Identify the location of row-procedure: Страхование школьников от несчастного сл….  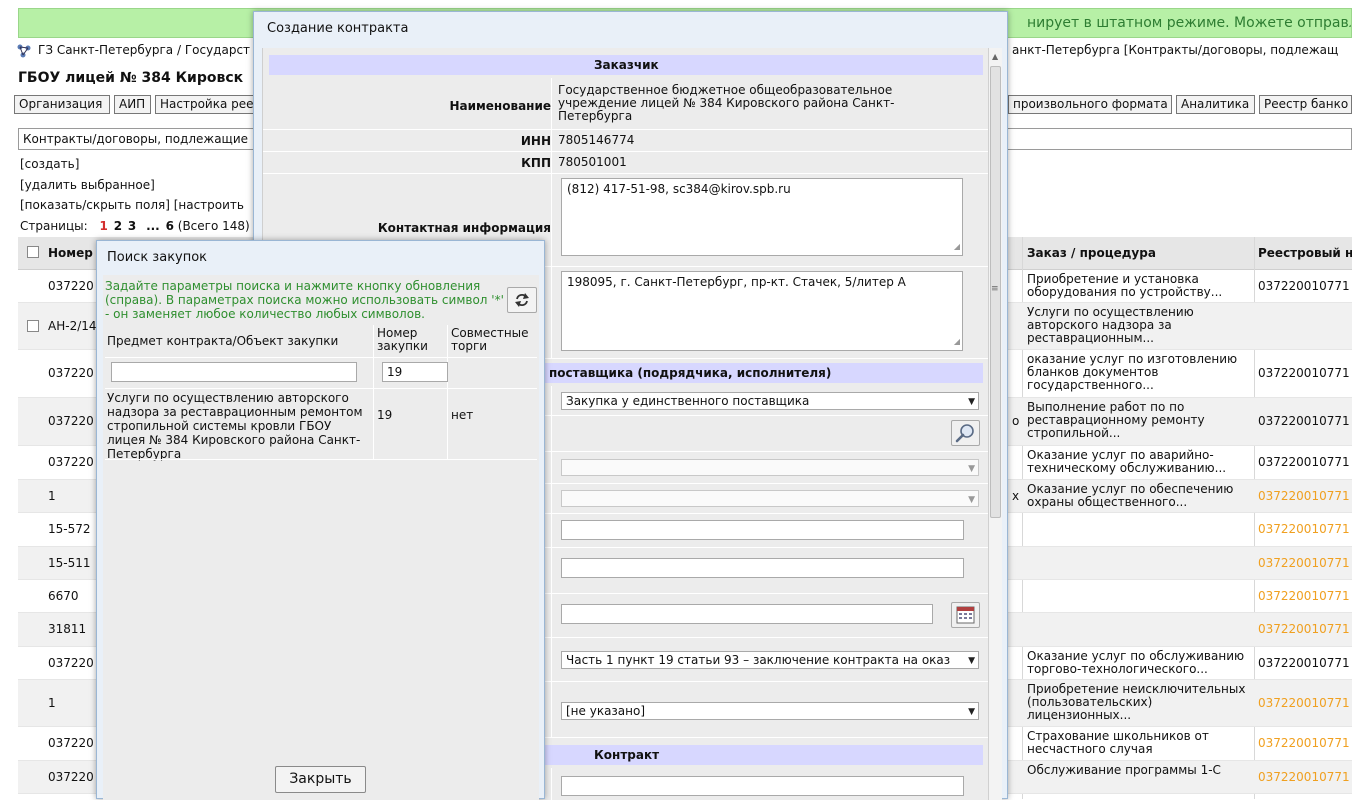
(1143, 743).